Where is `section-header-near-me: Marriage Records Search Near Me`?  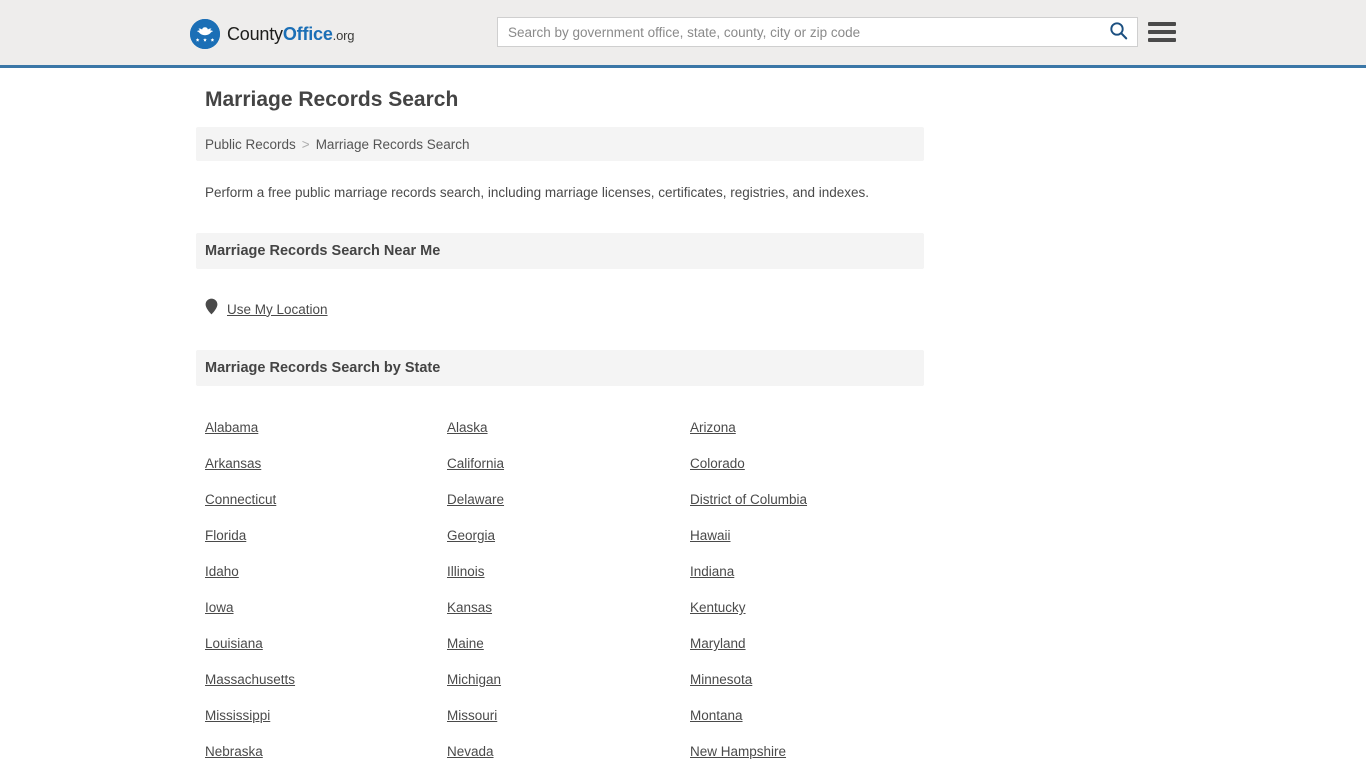 section-header-near-me: Marriage Records Search Near Me is located at coordinates (560, 251).